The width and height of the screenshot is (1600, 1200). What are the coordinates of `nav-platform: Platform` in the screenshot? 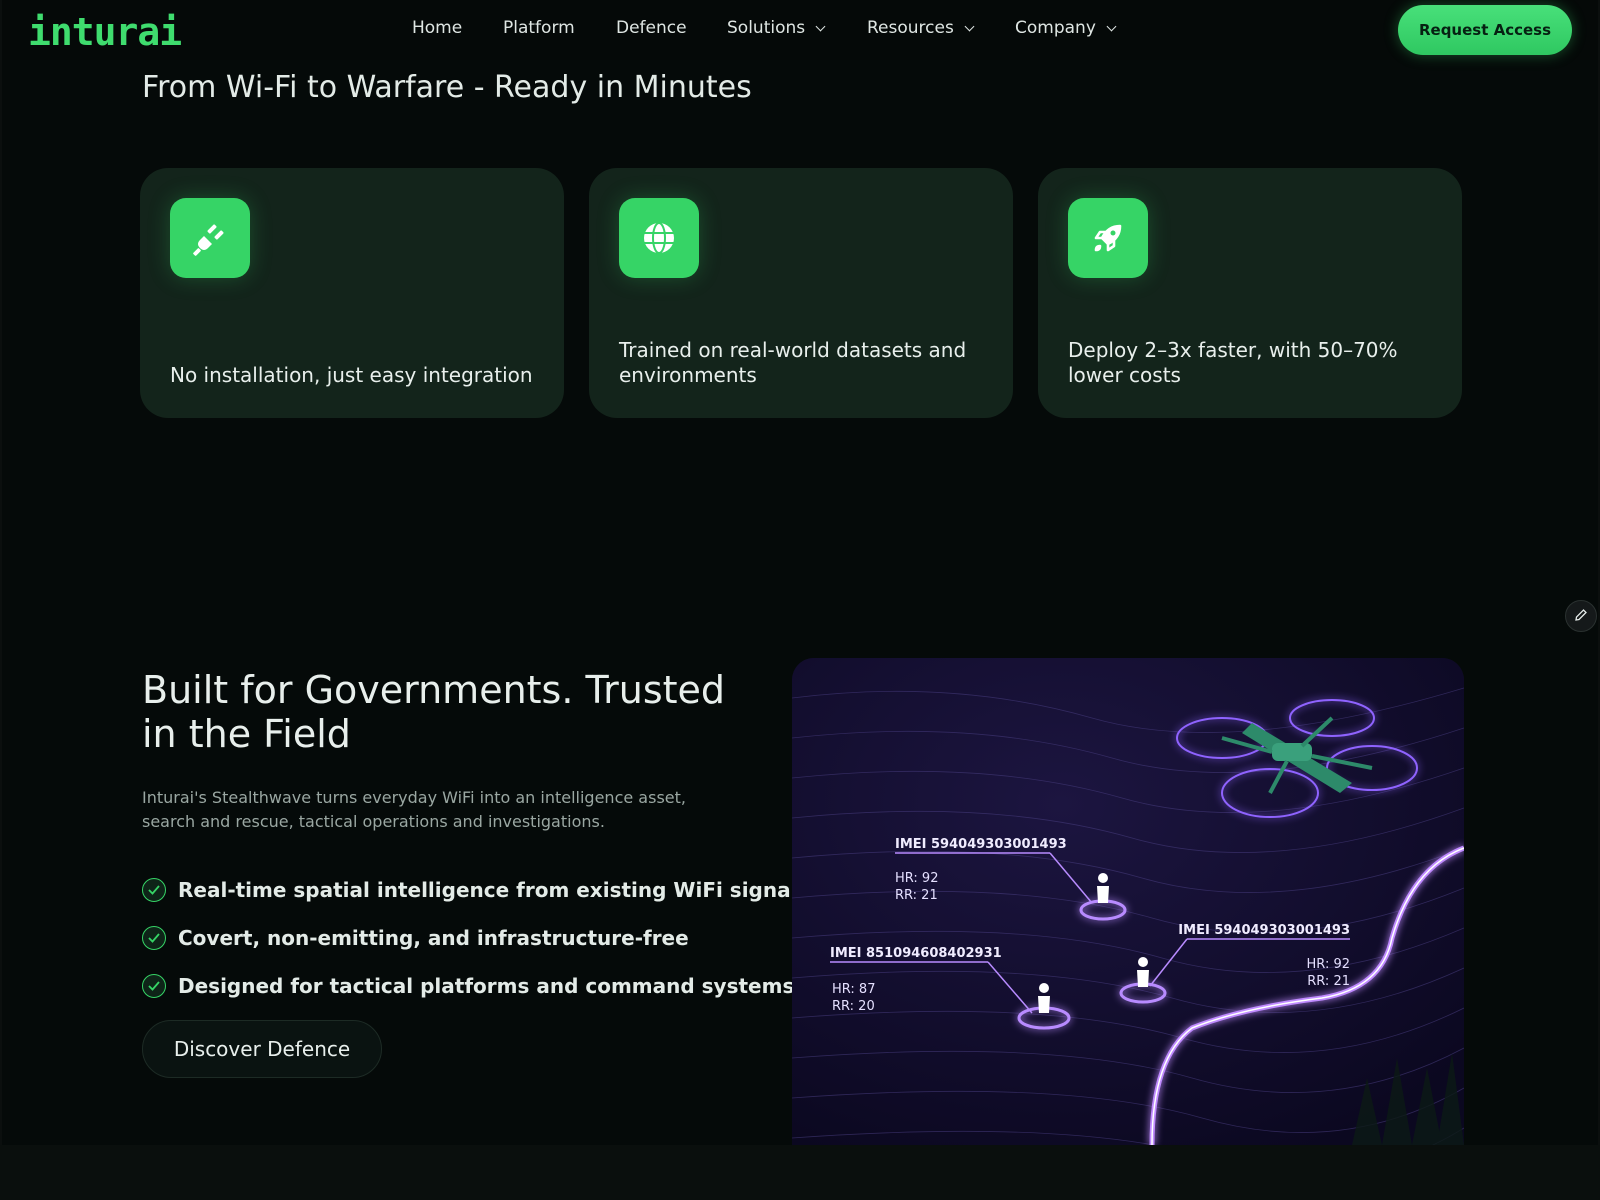 It's located at (559, 28).